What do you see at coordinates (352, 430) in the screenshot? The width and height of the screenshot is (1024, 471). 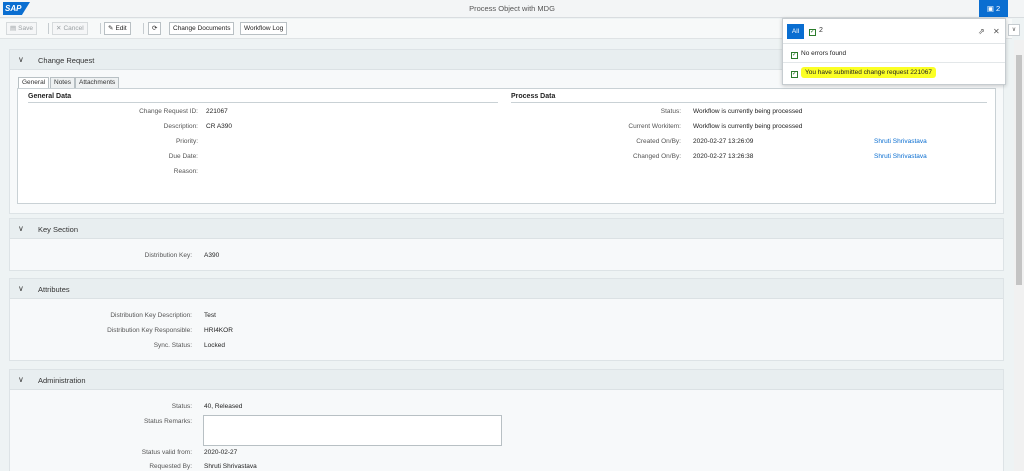 I see `status-remarks-textarea` at bounding box center [352, 430].